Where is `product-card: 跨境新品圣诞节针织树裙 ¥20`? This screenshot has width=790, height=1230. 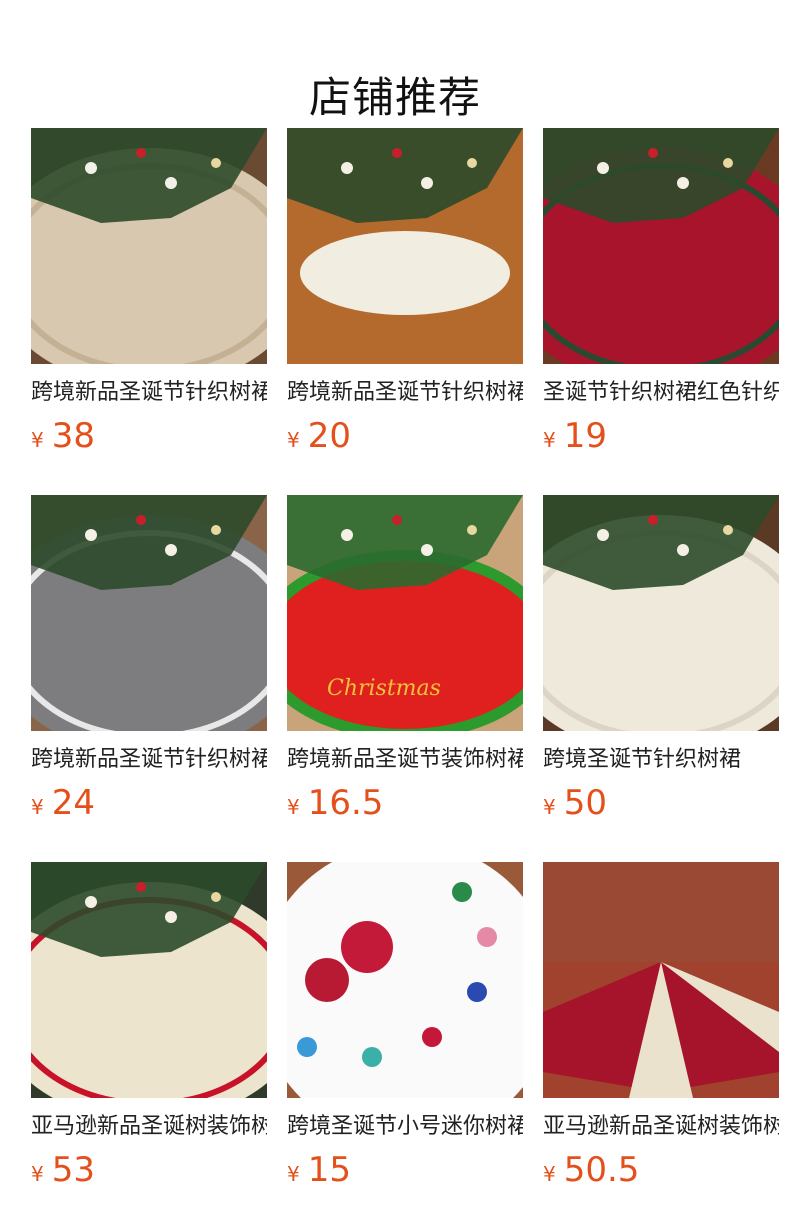 product-card: 跨境新品圣诞节针织树裙 ¥20 is located at coordinates (405, 293).